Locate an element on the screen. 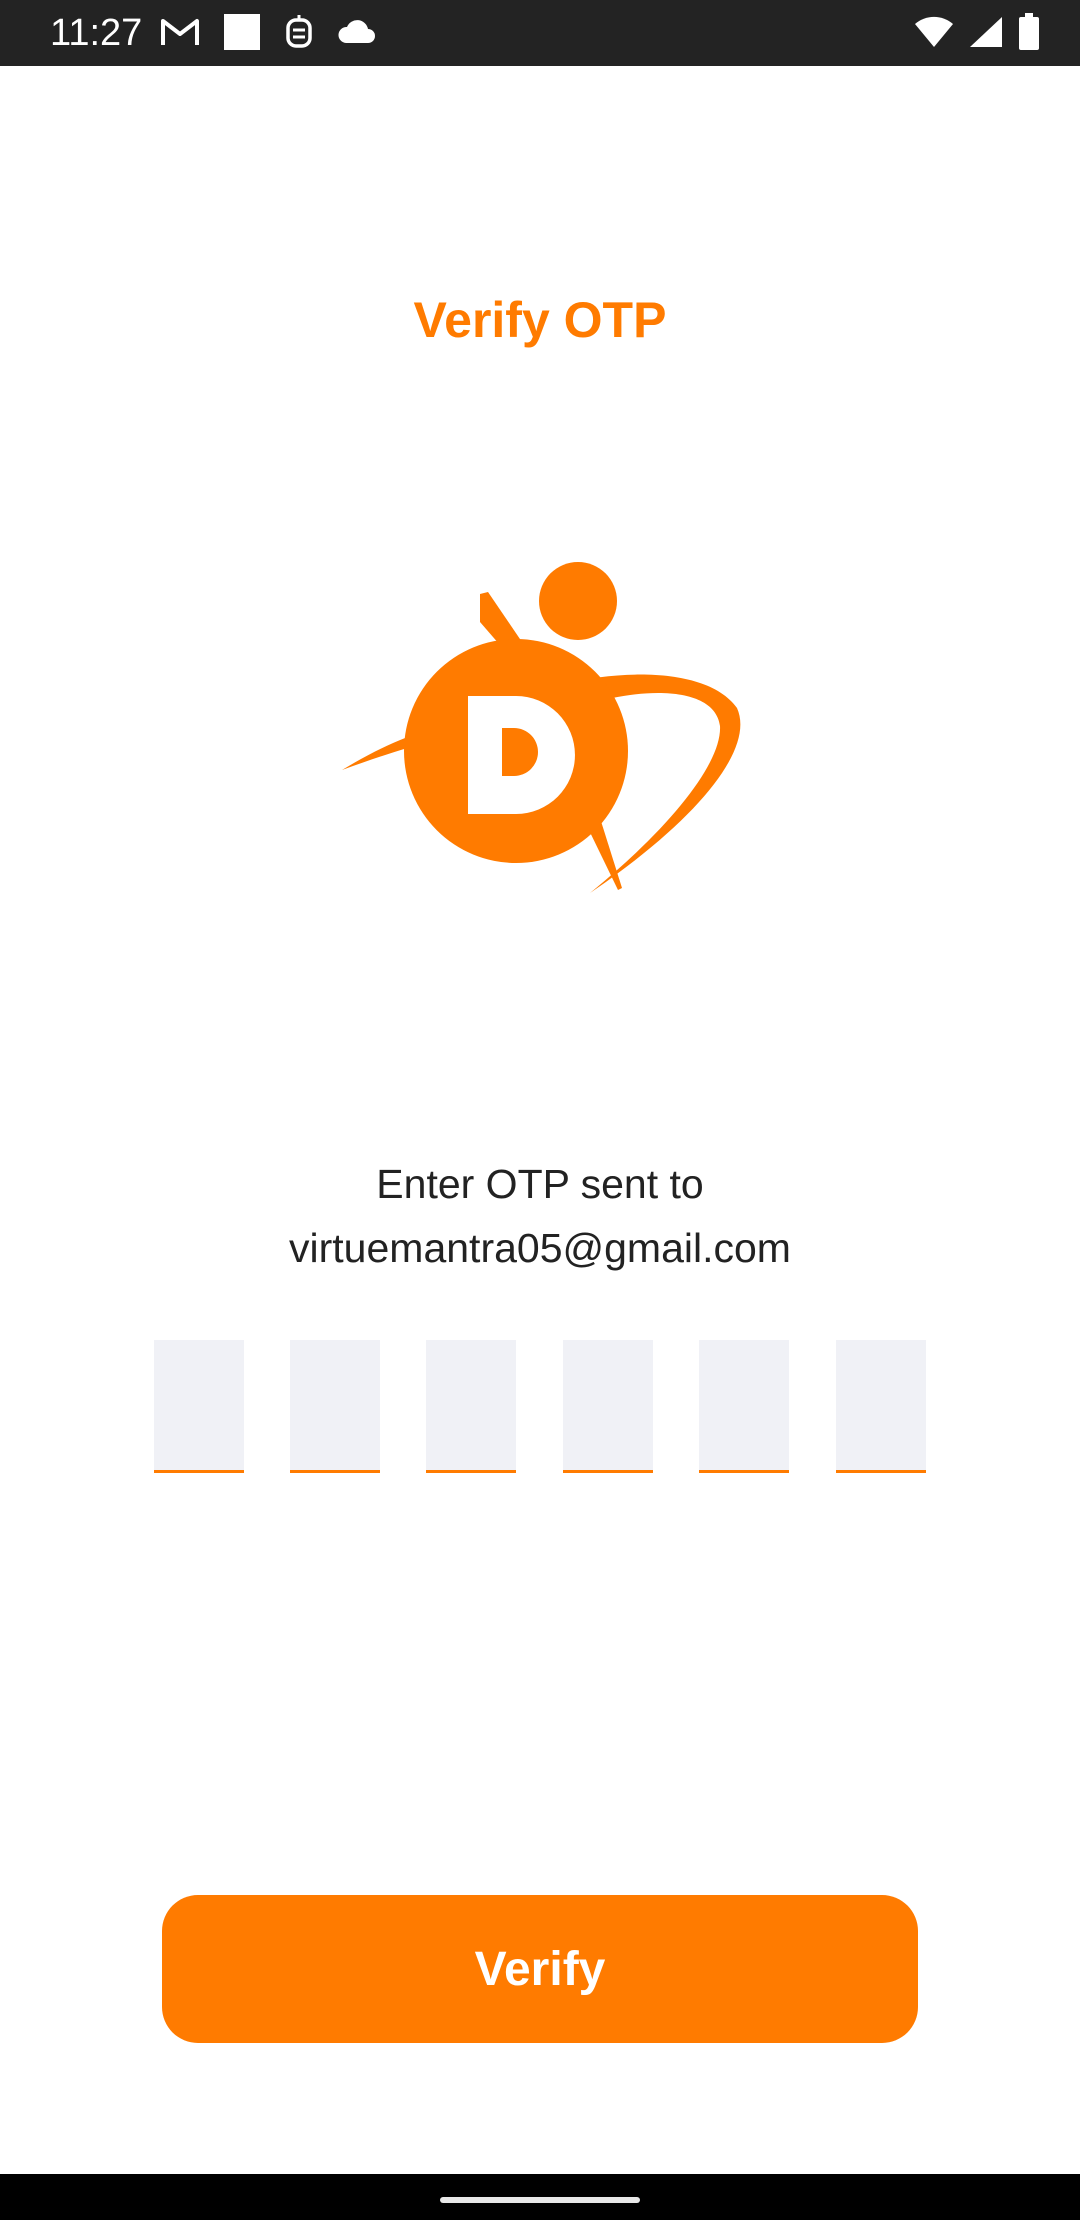 The height and width of the screenshot is (2220, 1080). status-icons-left is located at coordinates (268, 34).